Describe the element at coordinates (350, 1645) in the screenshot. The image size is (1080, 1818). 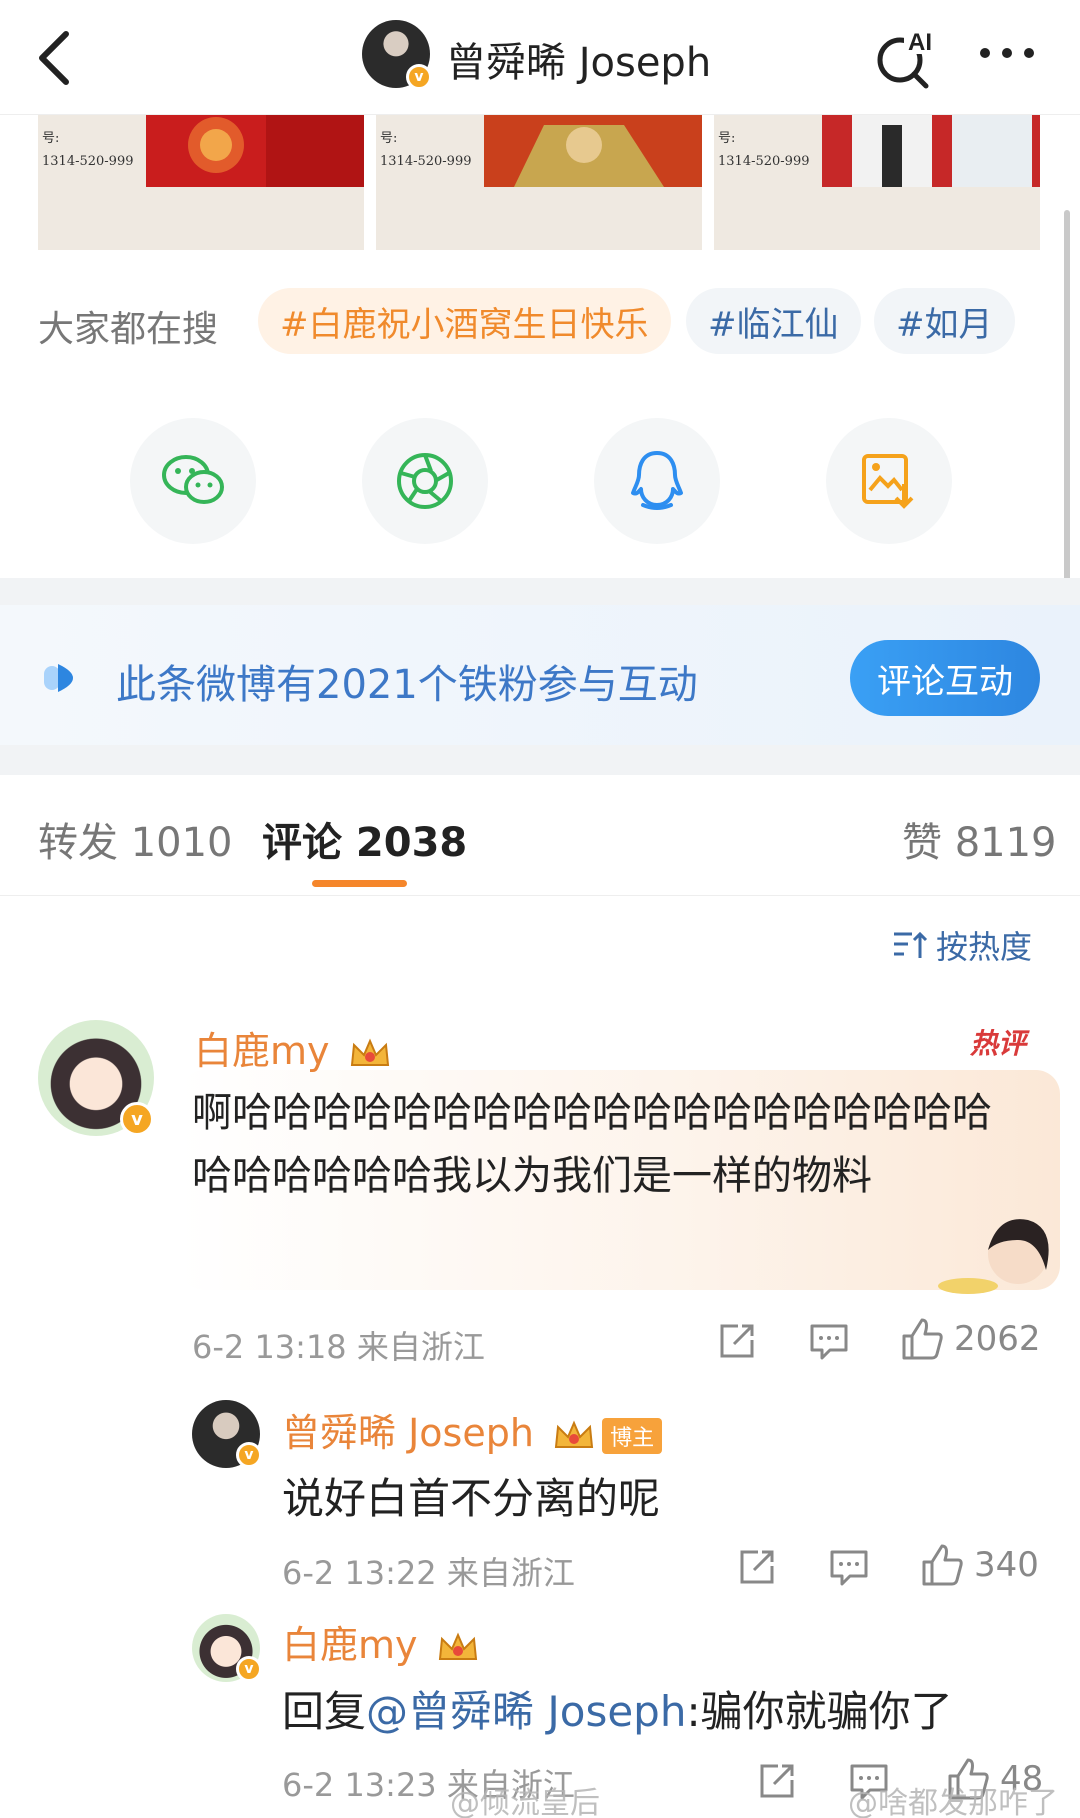
I see `reply-username-text: 白鹿my` at that location.